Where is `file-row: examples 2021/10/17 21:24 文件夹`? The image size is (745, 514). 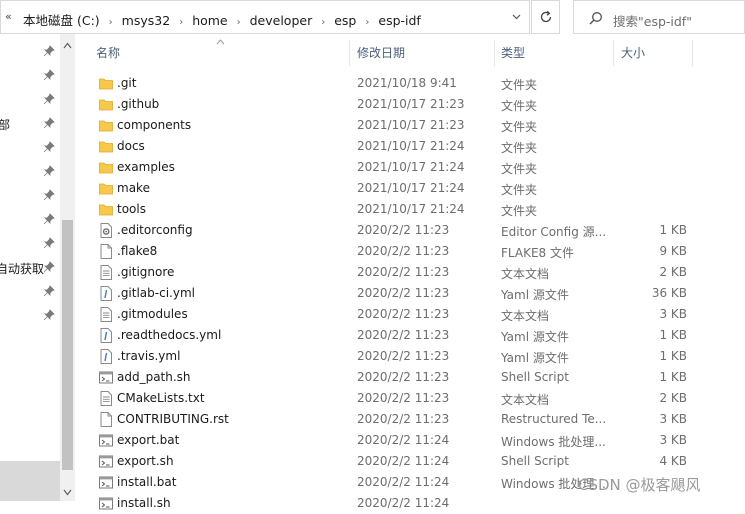
file-row: examples 2021/10/17 21:24 文件夹 is located at coordinates (416, 167).